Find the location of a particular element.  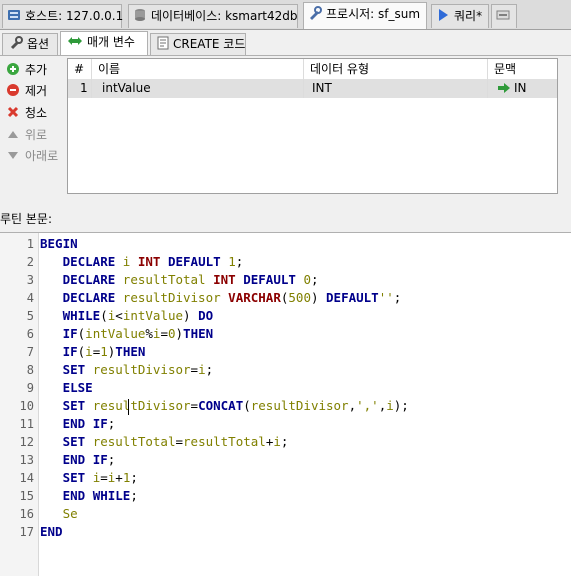

table-header: # 이름 데이터 유형 문맥 is located at coordinates (312, 69).